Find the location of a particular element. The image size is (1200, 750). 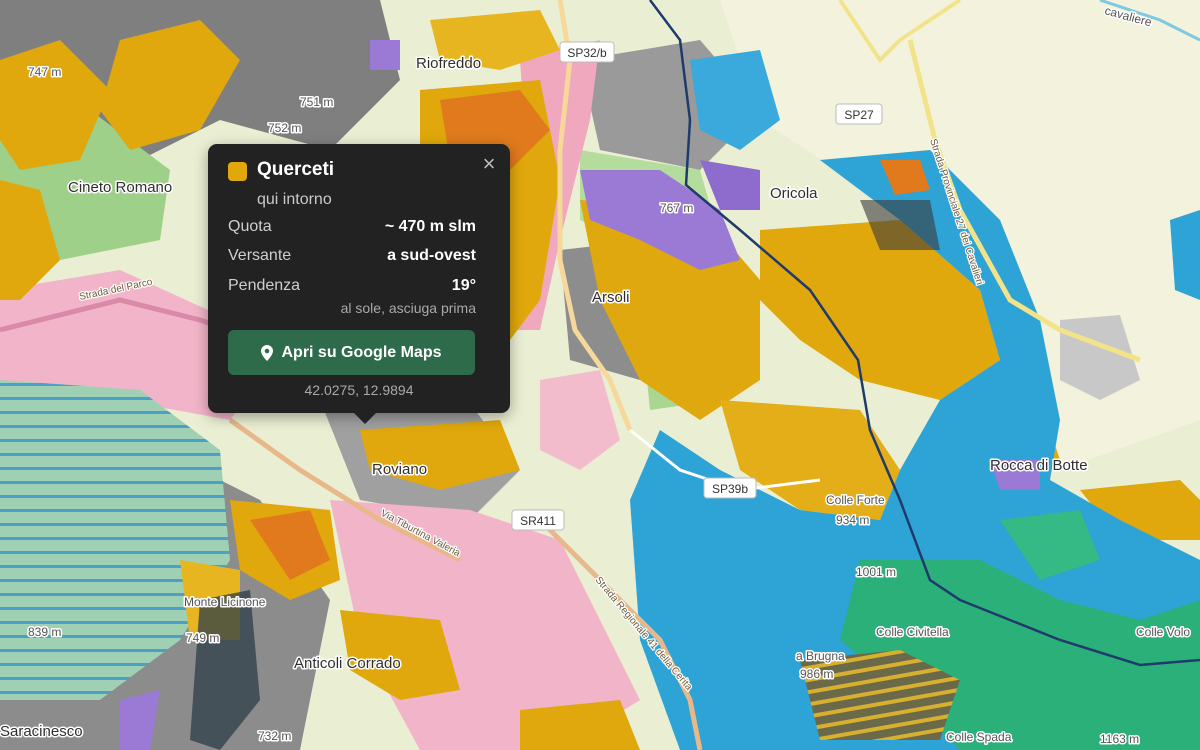

elevation-label: 751 m is located at coordinates (316, 102).